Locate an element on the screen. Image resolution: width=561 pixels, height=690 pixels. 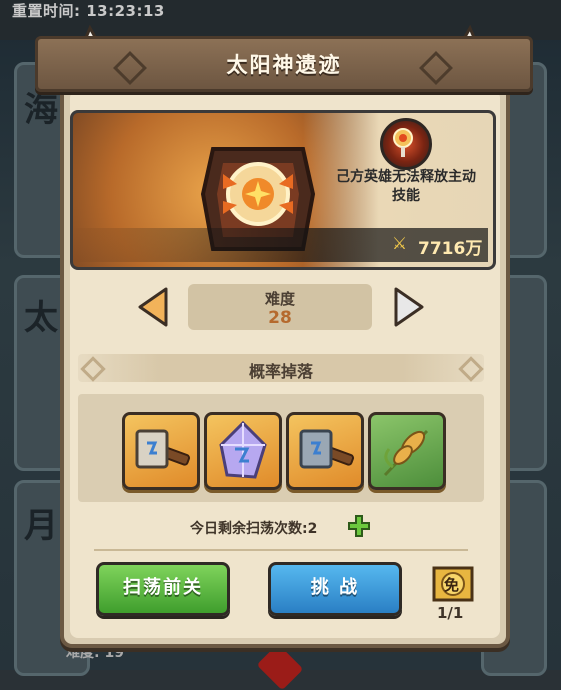
prev-difficulty-button is located at coordinates (153, 307).